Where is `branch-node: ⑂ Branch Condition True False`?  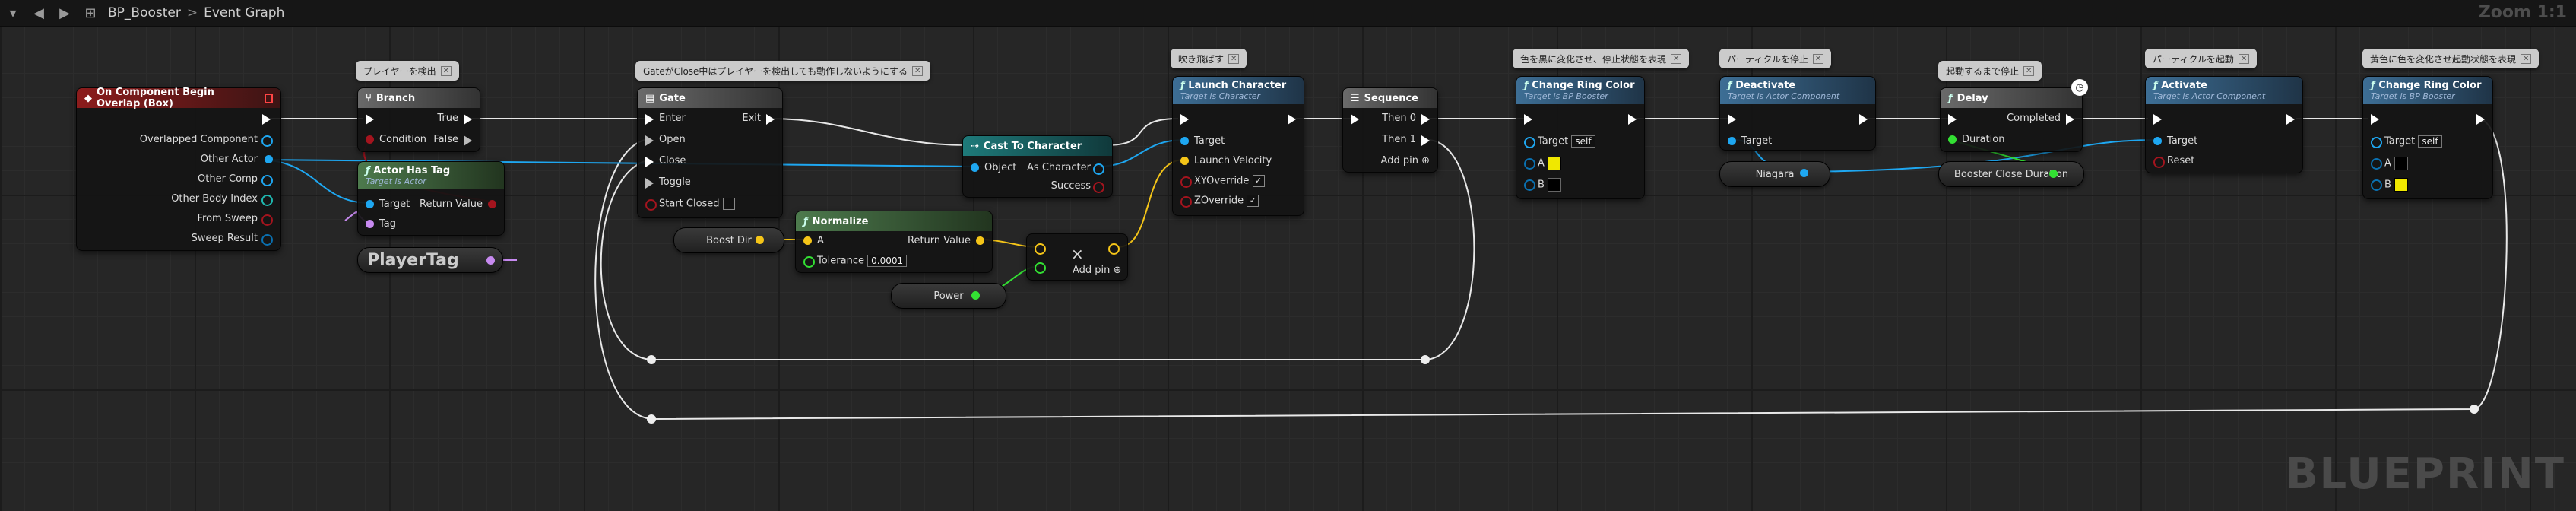
branch-node: ⑂ Branch Condition True False is located at coordinates (419, 119).